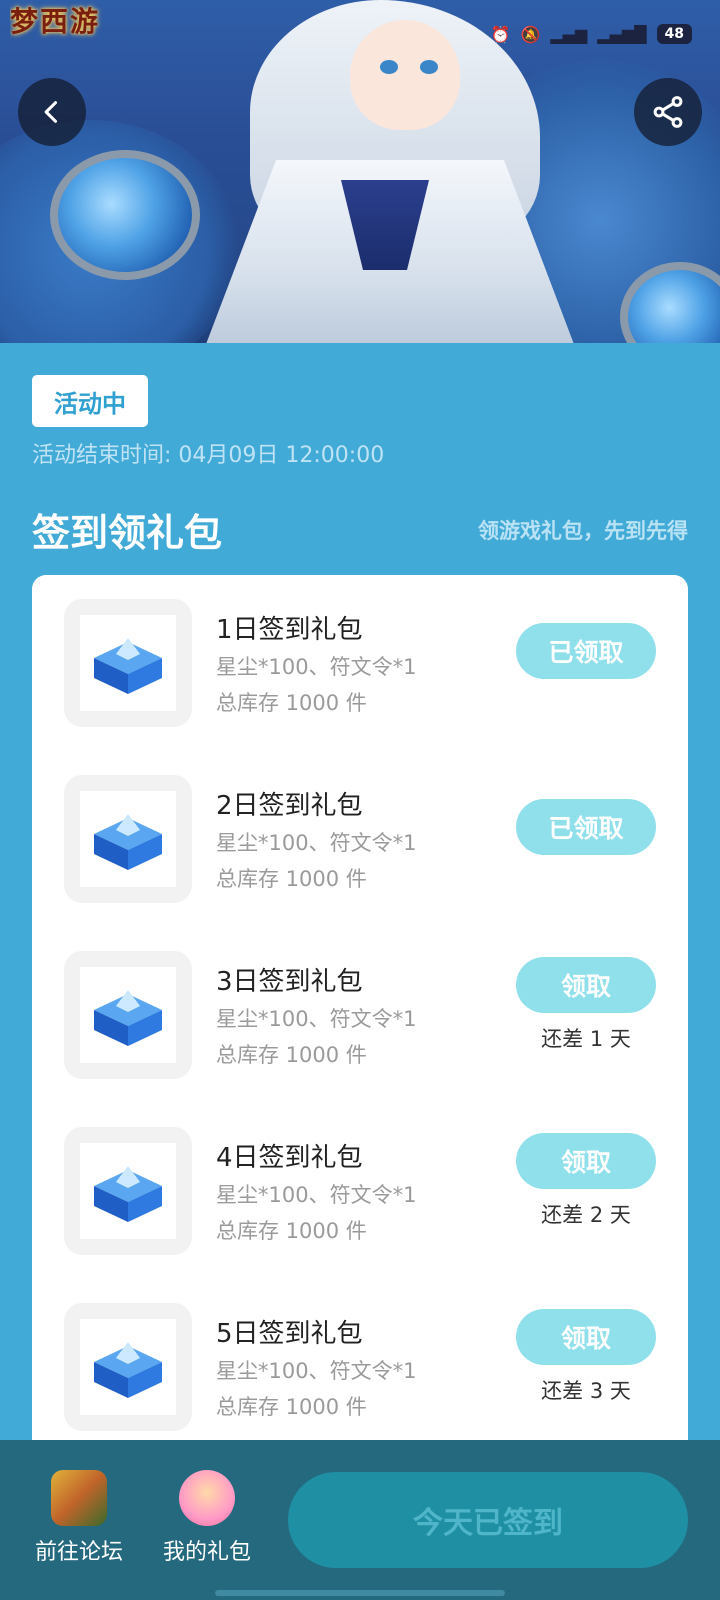 This screenshot has height=1600, width=720. What do you see at coordinates (206, 1552) in the screenshot?
I see `my-gifts-label: 我的礼包` at bounding box center [206, 1552].